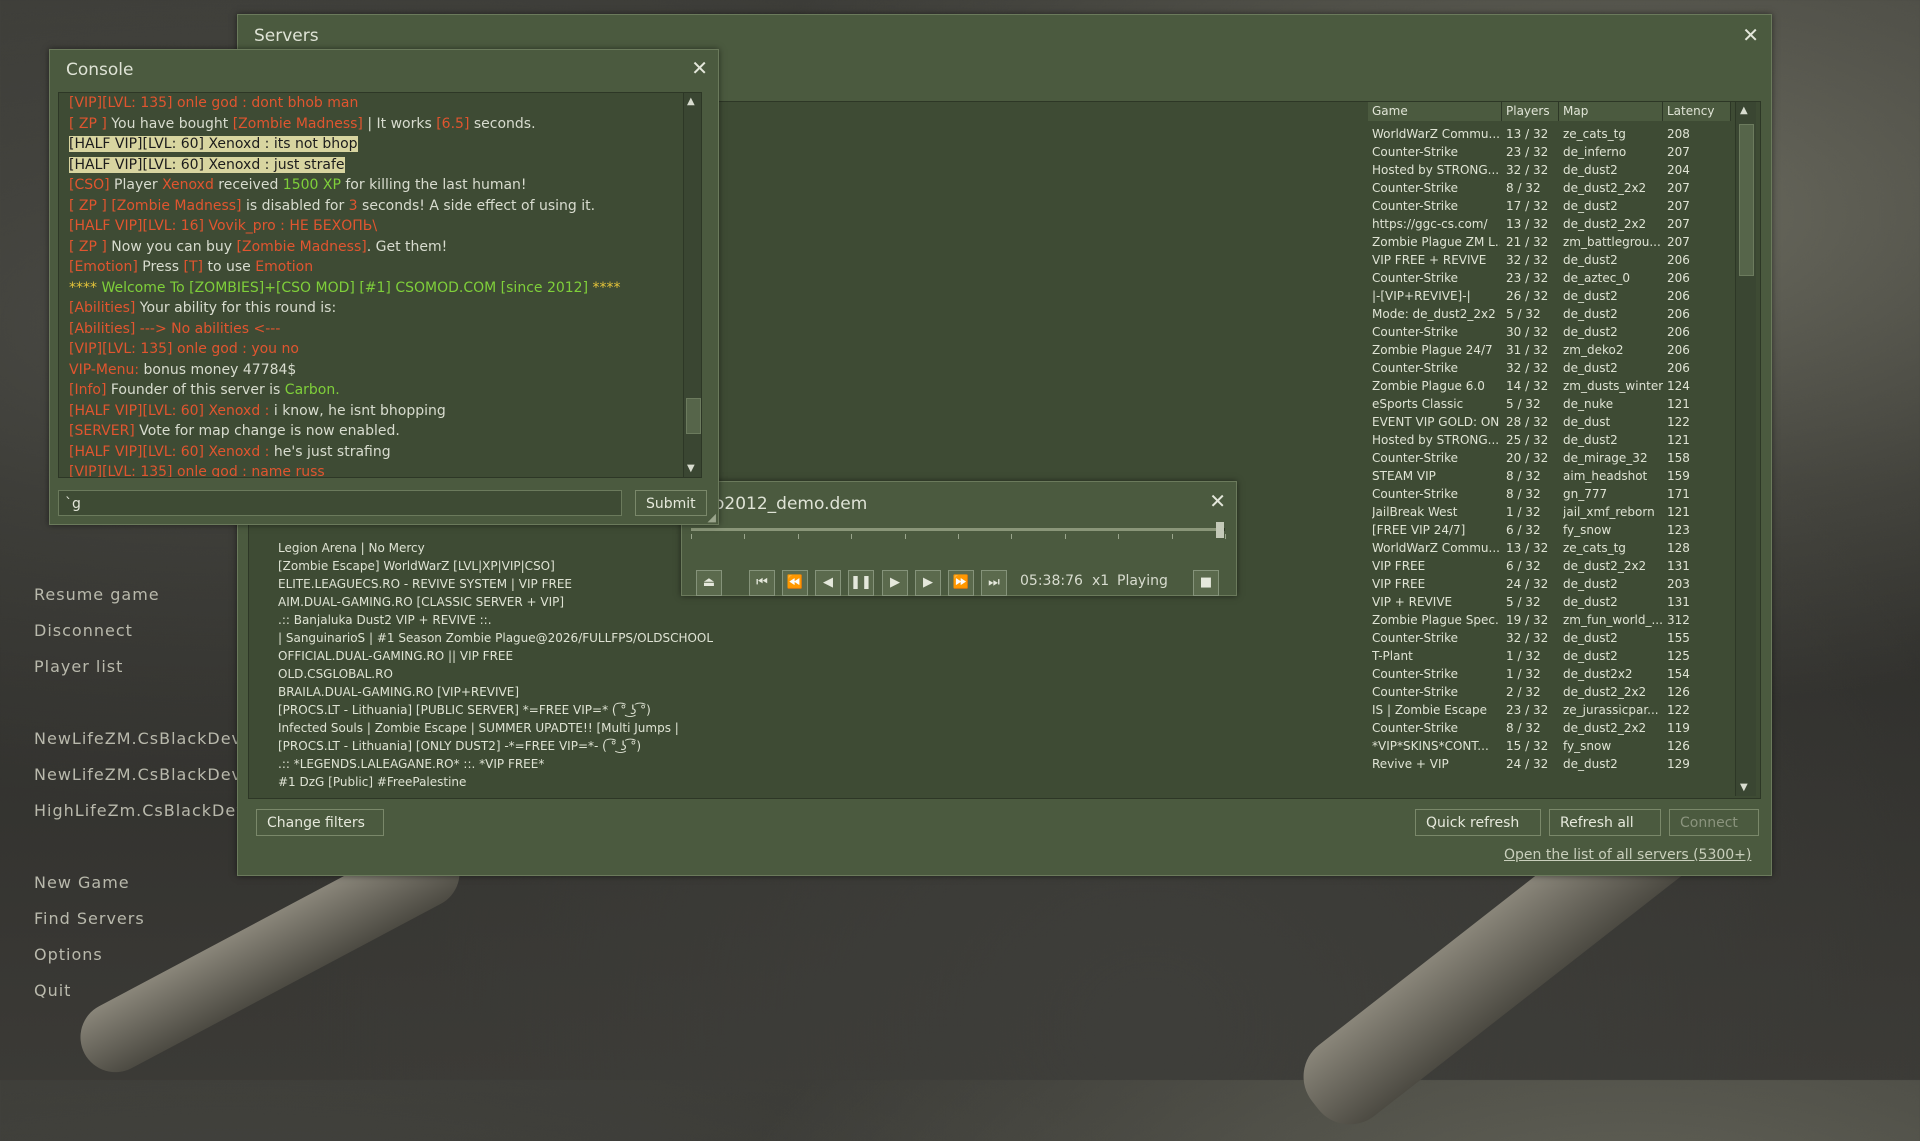 The image size is (1920, 1141). Describe the element at coordinates (1714, 822) in the screenshot. I see `connect-button: Connect` at that location.